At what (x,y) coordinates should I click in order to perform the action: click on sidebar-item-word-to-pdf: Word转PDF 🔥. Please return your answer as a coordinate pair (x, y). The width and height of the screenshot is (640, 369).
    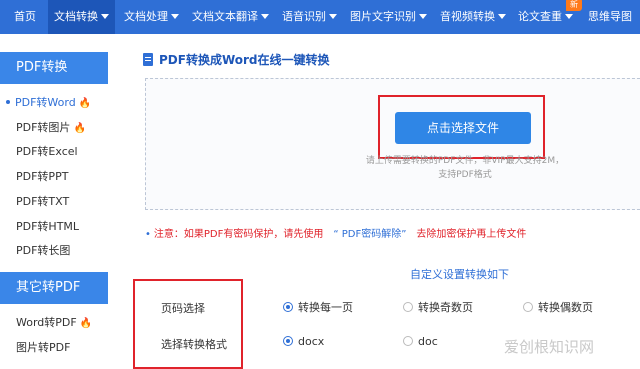
    Looking at the image, I should click on (54, 323).